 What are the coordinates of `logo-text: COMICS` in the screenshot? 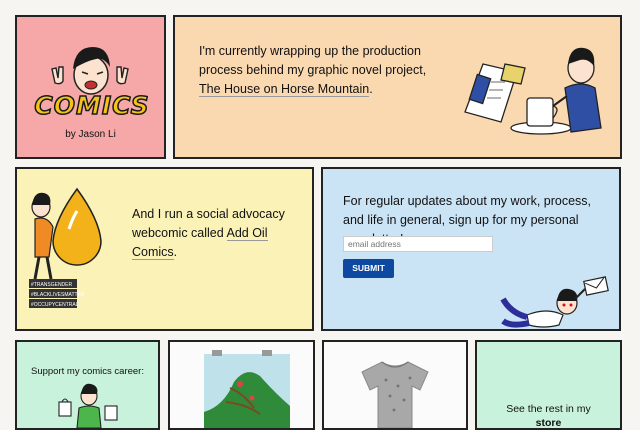 It's located at (92, 105).